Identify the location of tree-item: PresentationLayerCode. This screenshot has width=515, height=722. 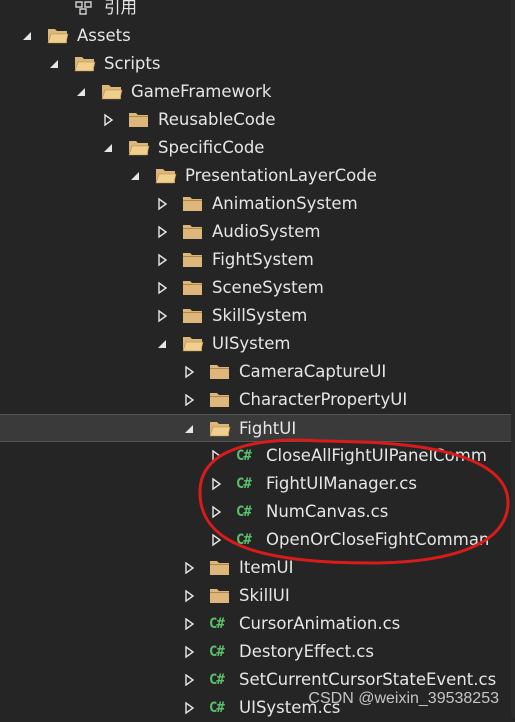
(257, 176).